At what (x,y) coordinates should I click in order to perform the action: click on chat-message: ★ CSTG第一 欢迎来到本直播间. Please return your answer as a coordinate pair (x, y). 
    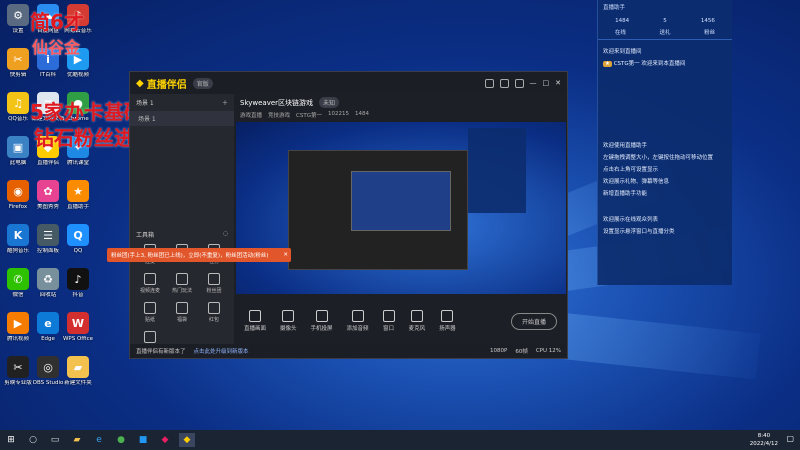
    Looking at the image, I should click on (665, 64).